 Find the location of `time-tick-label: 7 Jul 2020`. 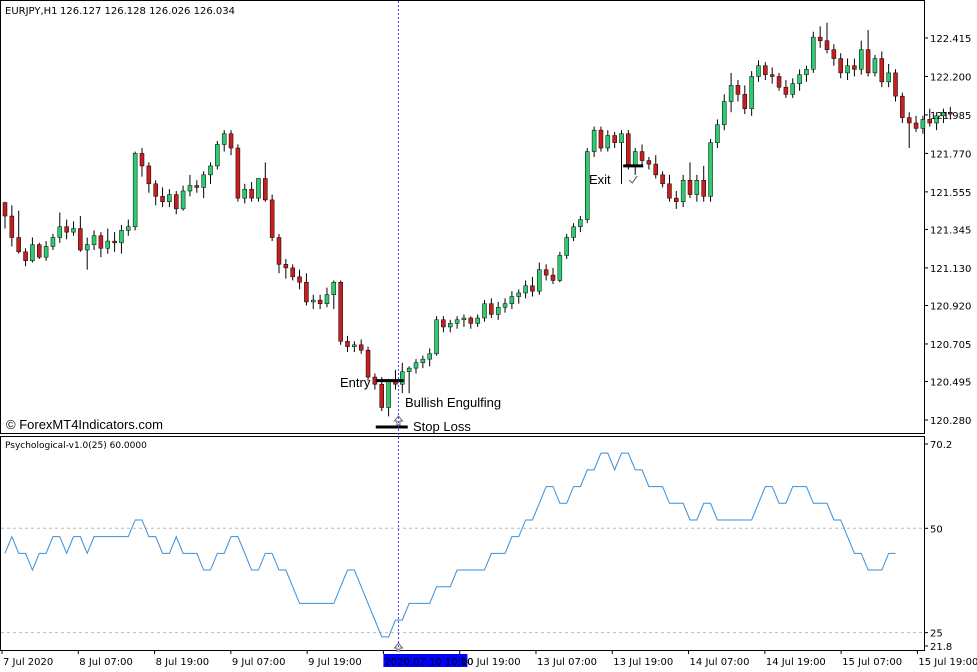

time-tick-label: 7 Jul 2020 is located at coordinates (28, 662).